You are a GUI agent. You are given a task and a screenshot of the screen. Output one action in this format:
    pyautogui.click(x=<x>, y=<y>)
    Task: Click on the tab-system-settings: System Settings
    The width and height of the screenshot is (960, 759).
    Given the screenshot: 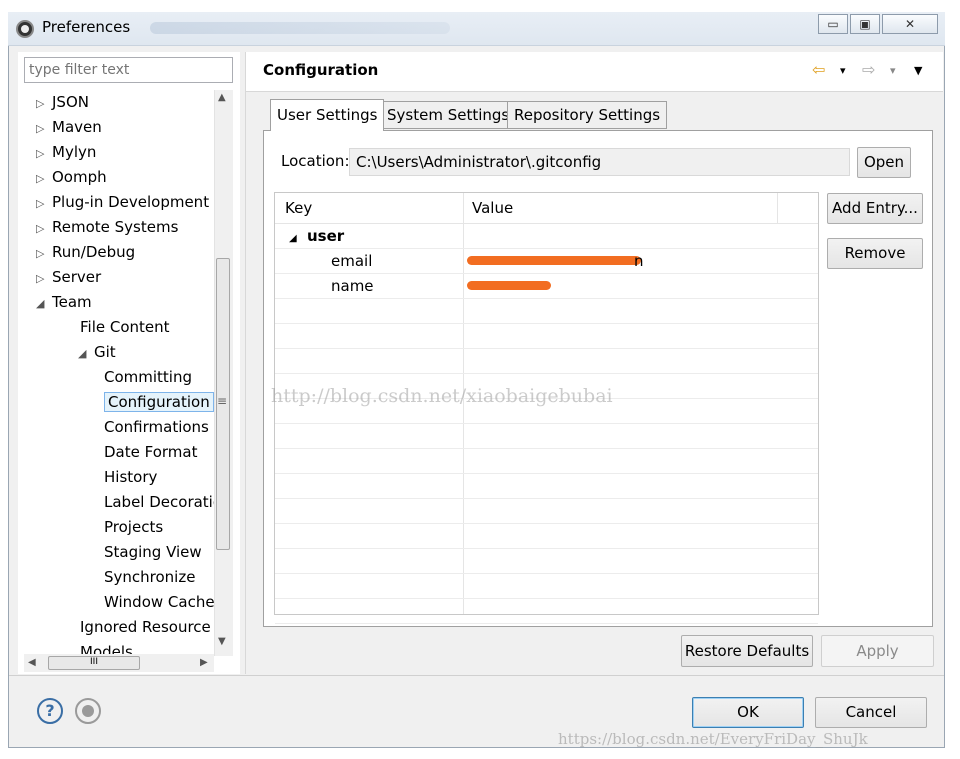 What is the action you would take?
    pyautogui.click(x=448, y=115)
    